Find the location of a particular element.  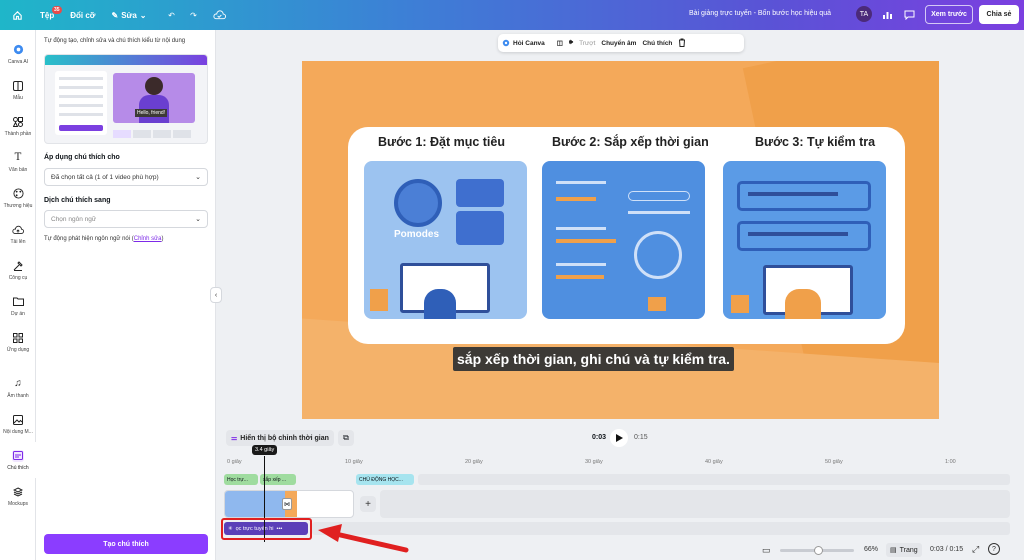

person-illustration is located at coordinates (154, 86).